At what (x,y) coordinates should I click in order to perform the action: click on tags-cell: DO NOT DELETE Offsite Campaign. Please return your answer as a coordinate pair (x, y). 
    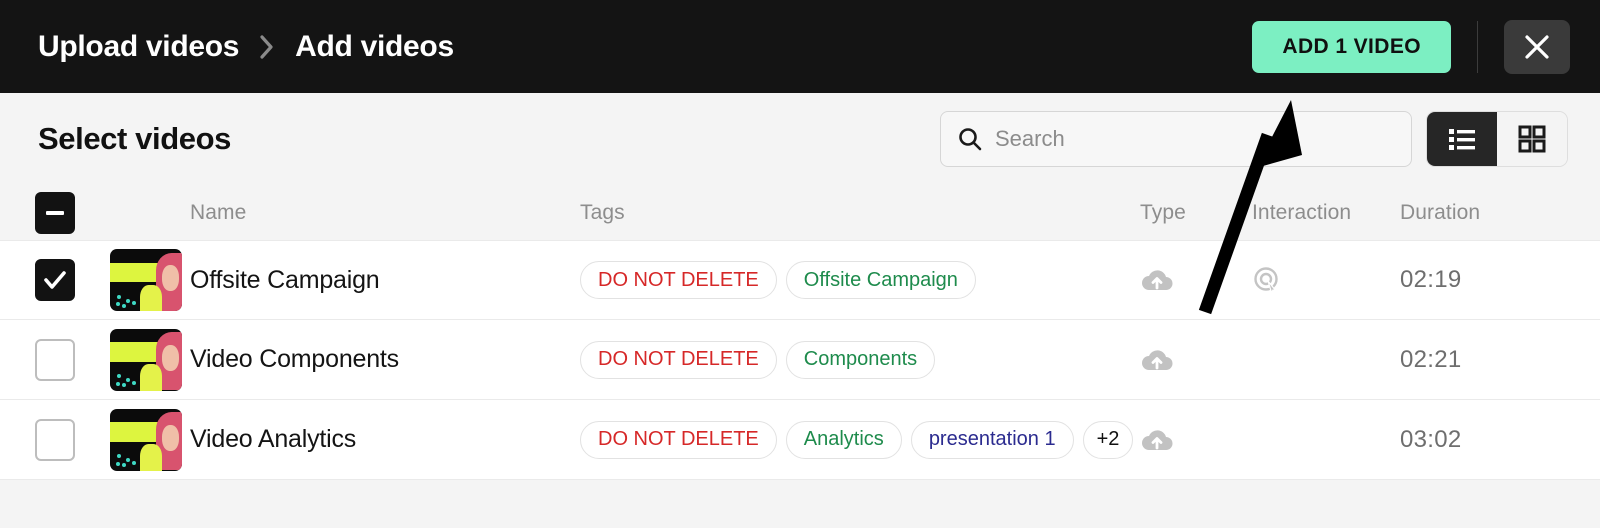
    Looking at the image, I should click on (860, 280).